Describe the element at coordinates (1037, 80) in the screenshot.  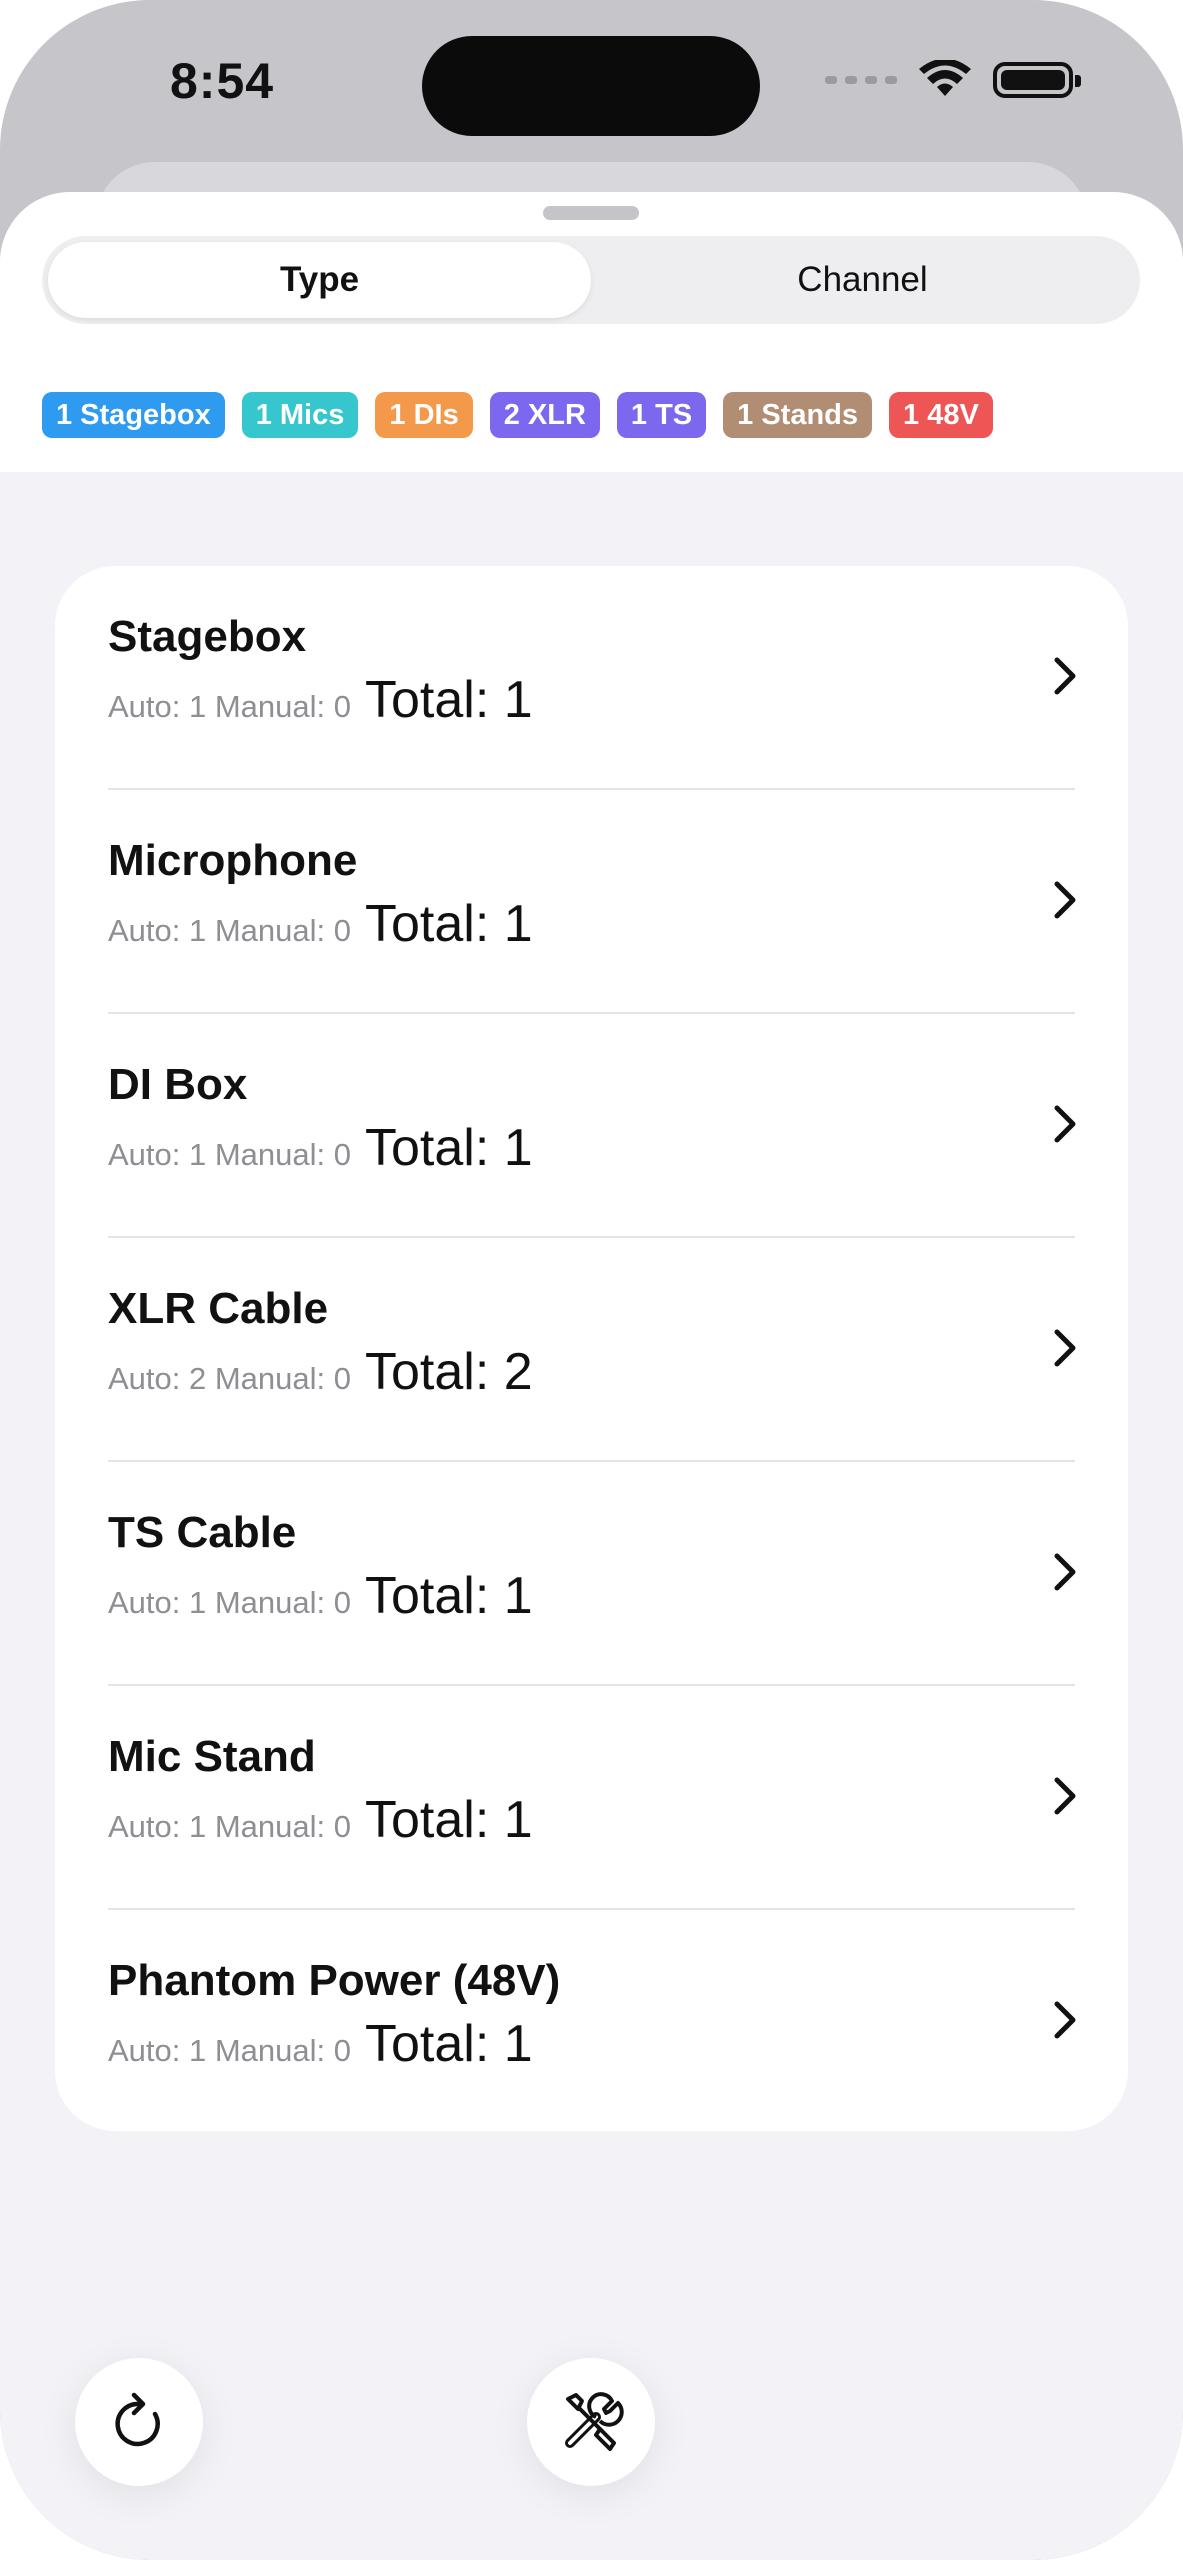
I see `battery-icon` at that location.